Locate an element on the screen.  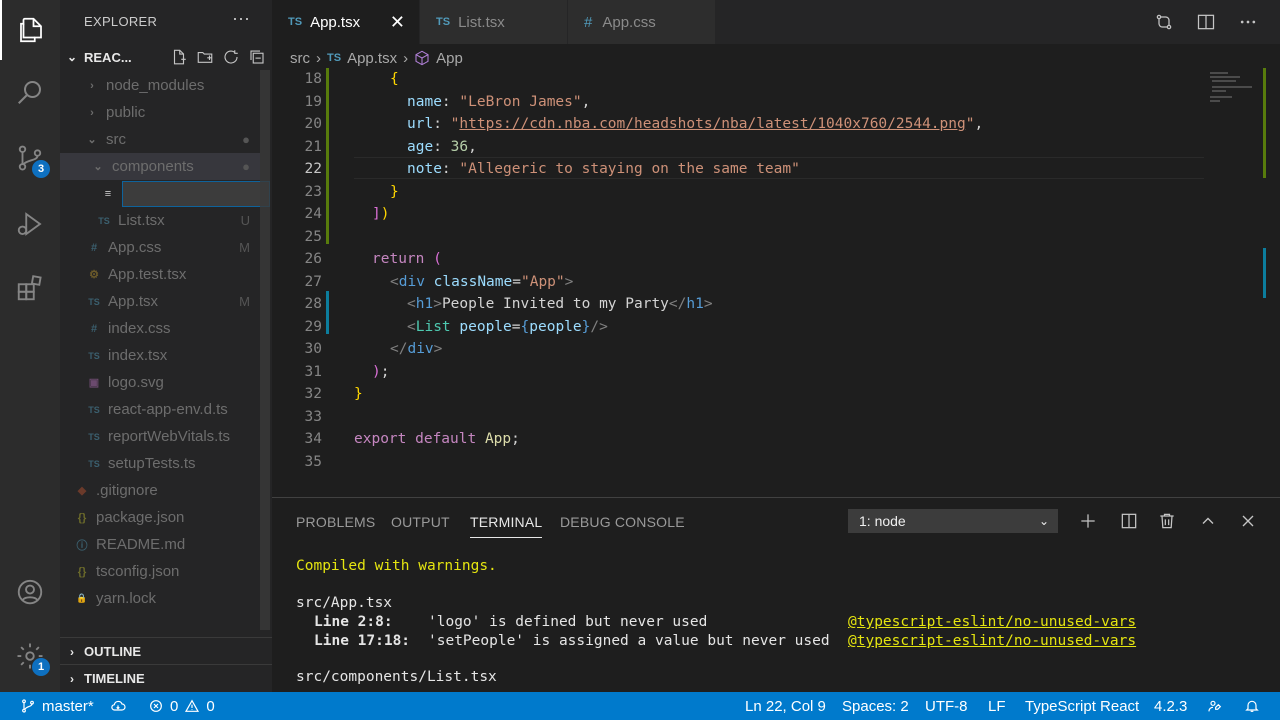
trash-icon is located at coordinates (1167, 521).